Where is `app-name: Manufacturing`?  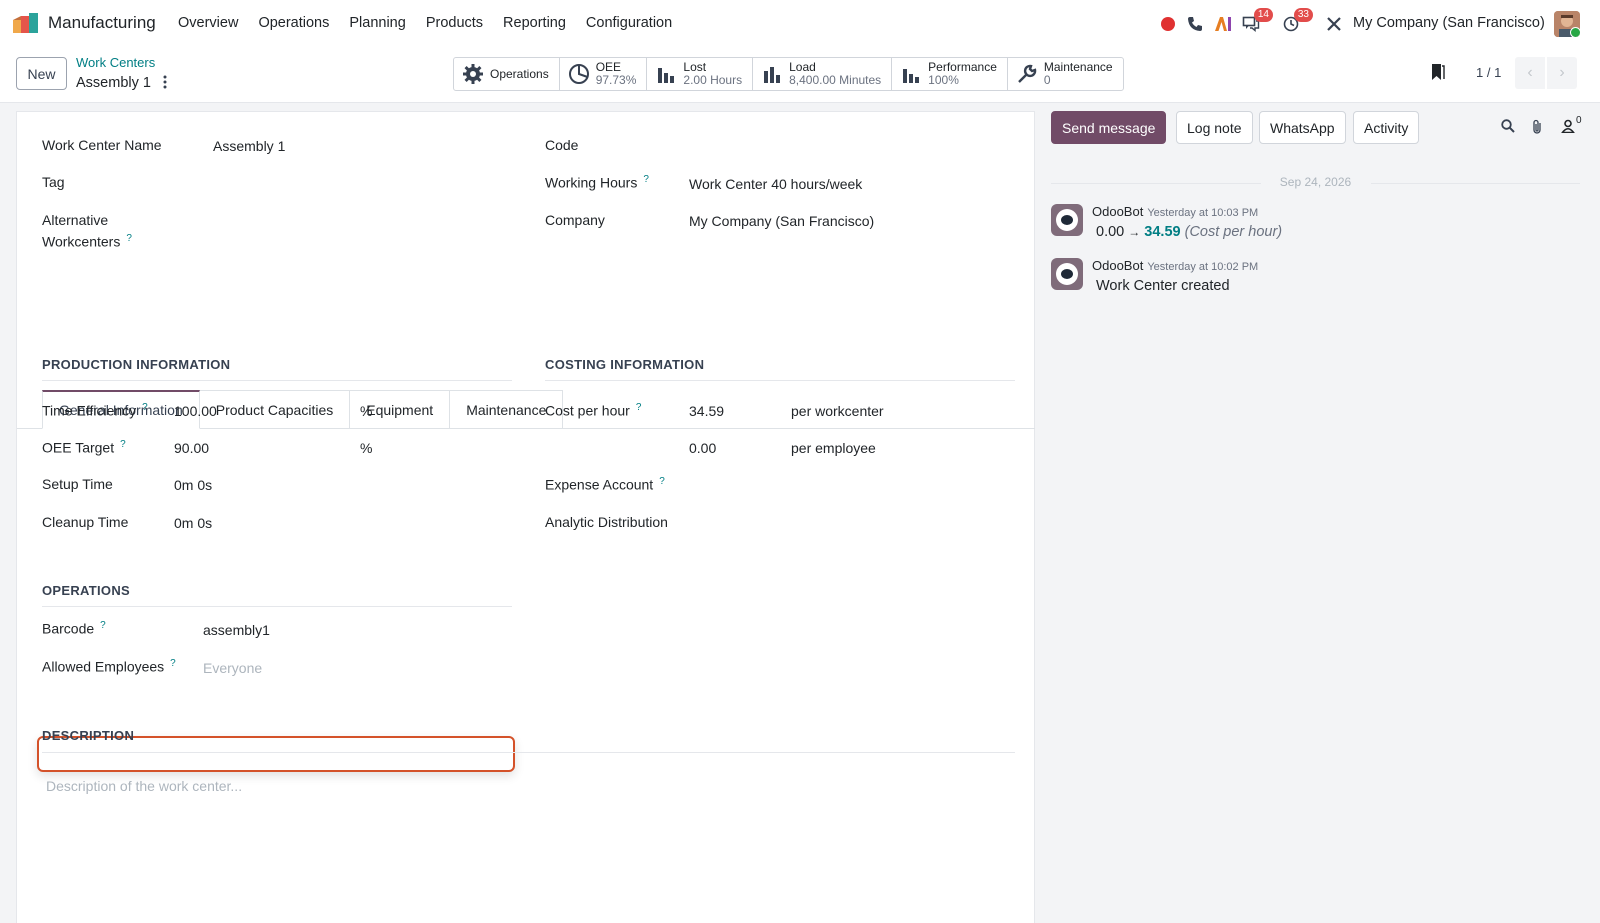 app-name: Manufacturing is located at coordinates (102, 23).